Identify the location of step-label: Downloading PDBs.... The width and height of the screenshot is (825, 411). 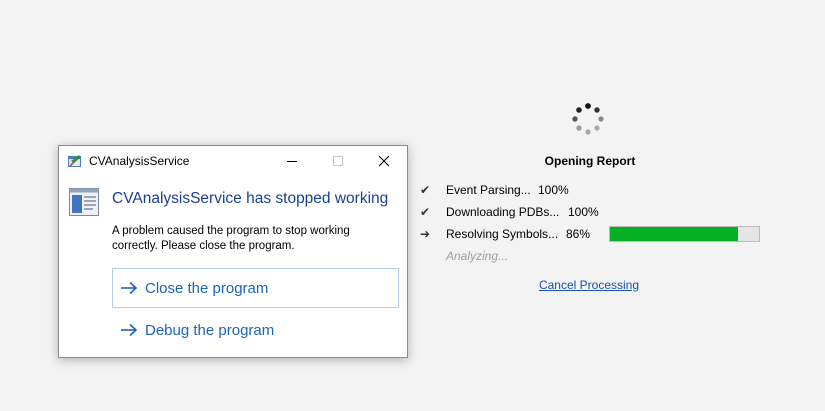
(503, 212).